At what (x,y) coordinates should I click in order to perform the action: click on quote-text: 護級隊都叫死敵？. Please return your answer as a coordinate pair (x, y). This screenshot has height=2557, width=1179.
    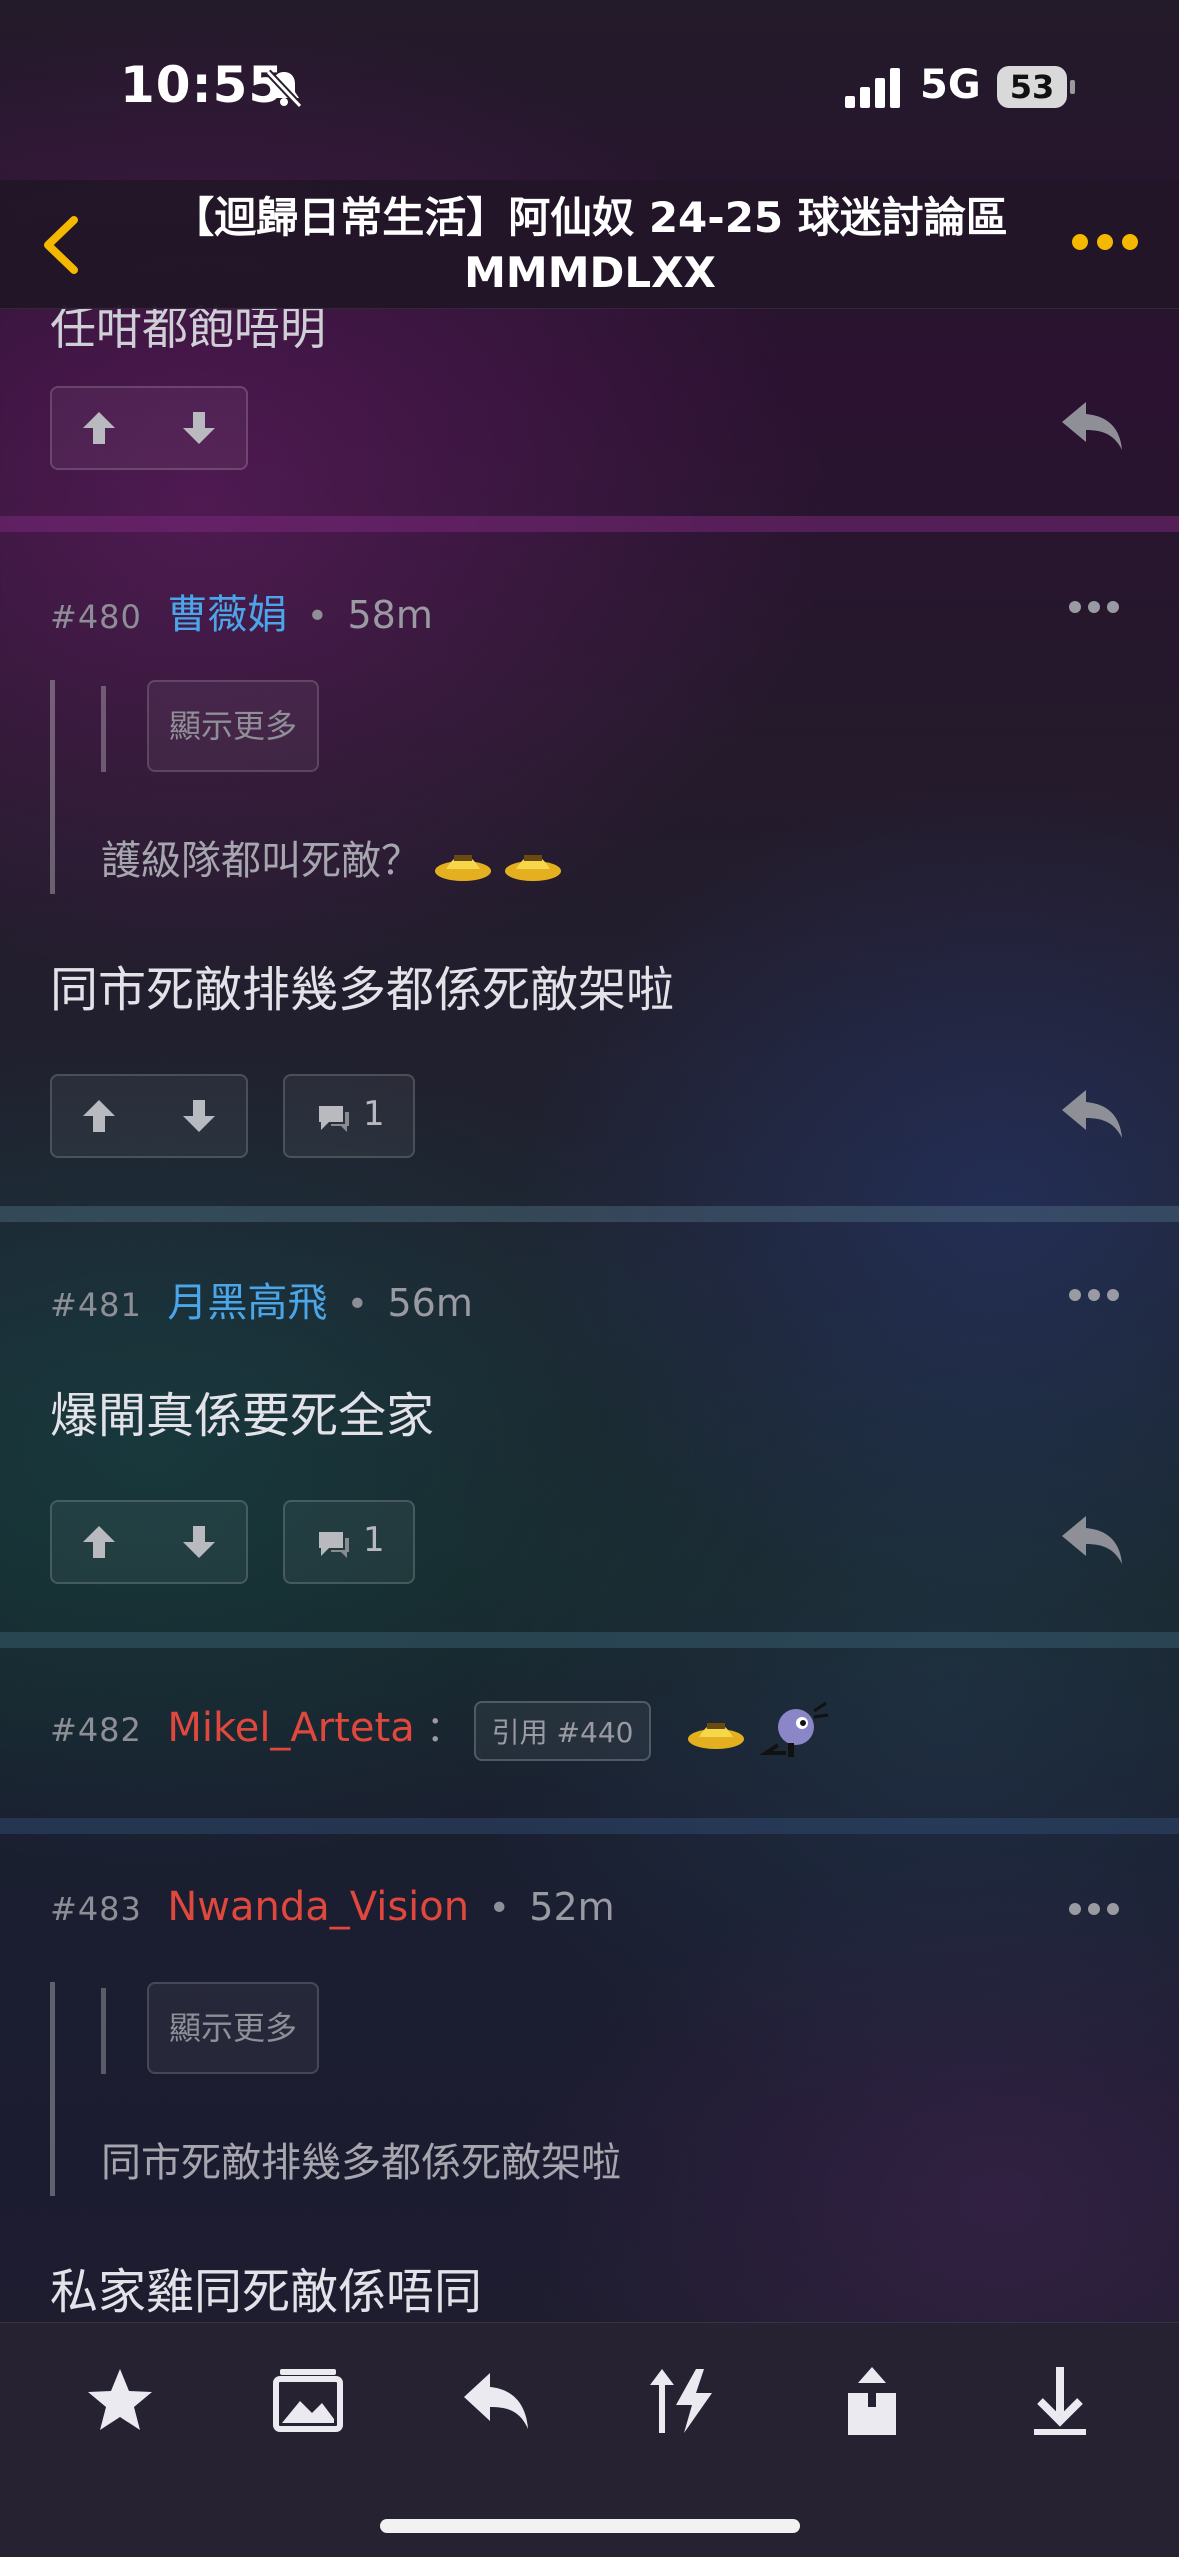
    Looking at the image, I should click on (331, 857).